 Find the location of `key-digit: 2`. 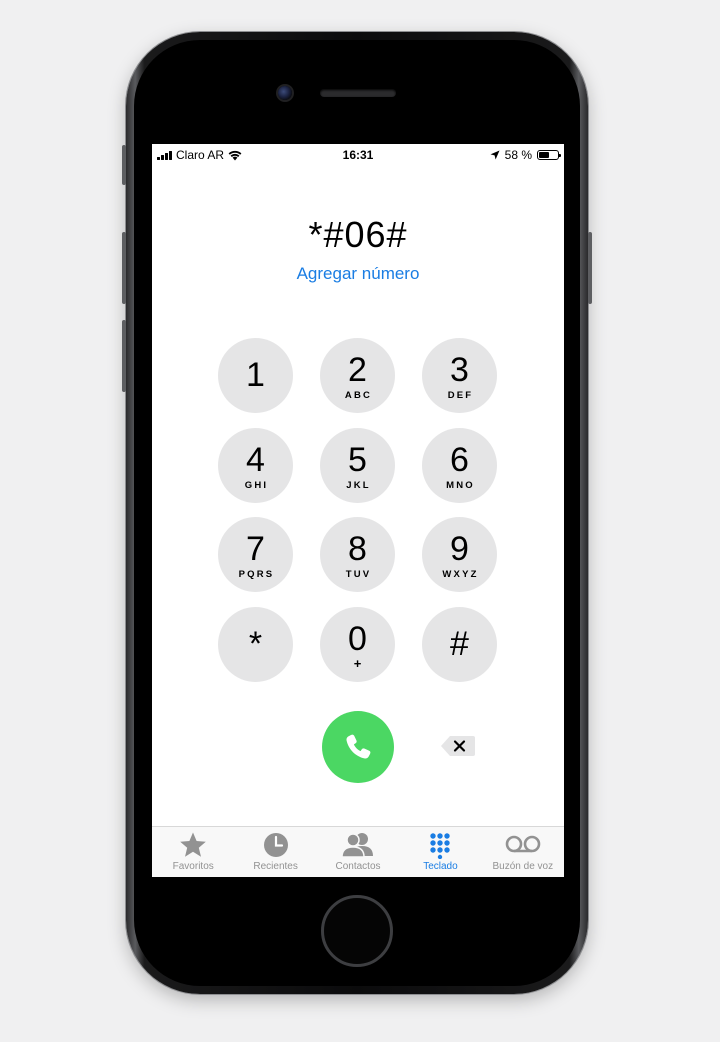

key-digit: 2 is located at coordinates (357, 370).